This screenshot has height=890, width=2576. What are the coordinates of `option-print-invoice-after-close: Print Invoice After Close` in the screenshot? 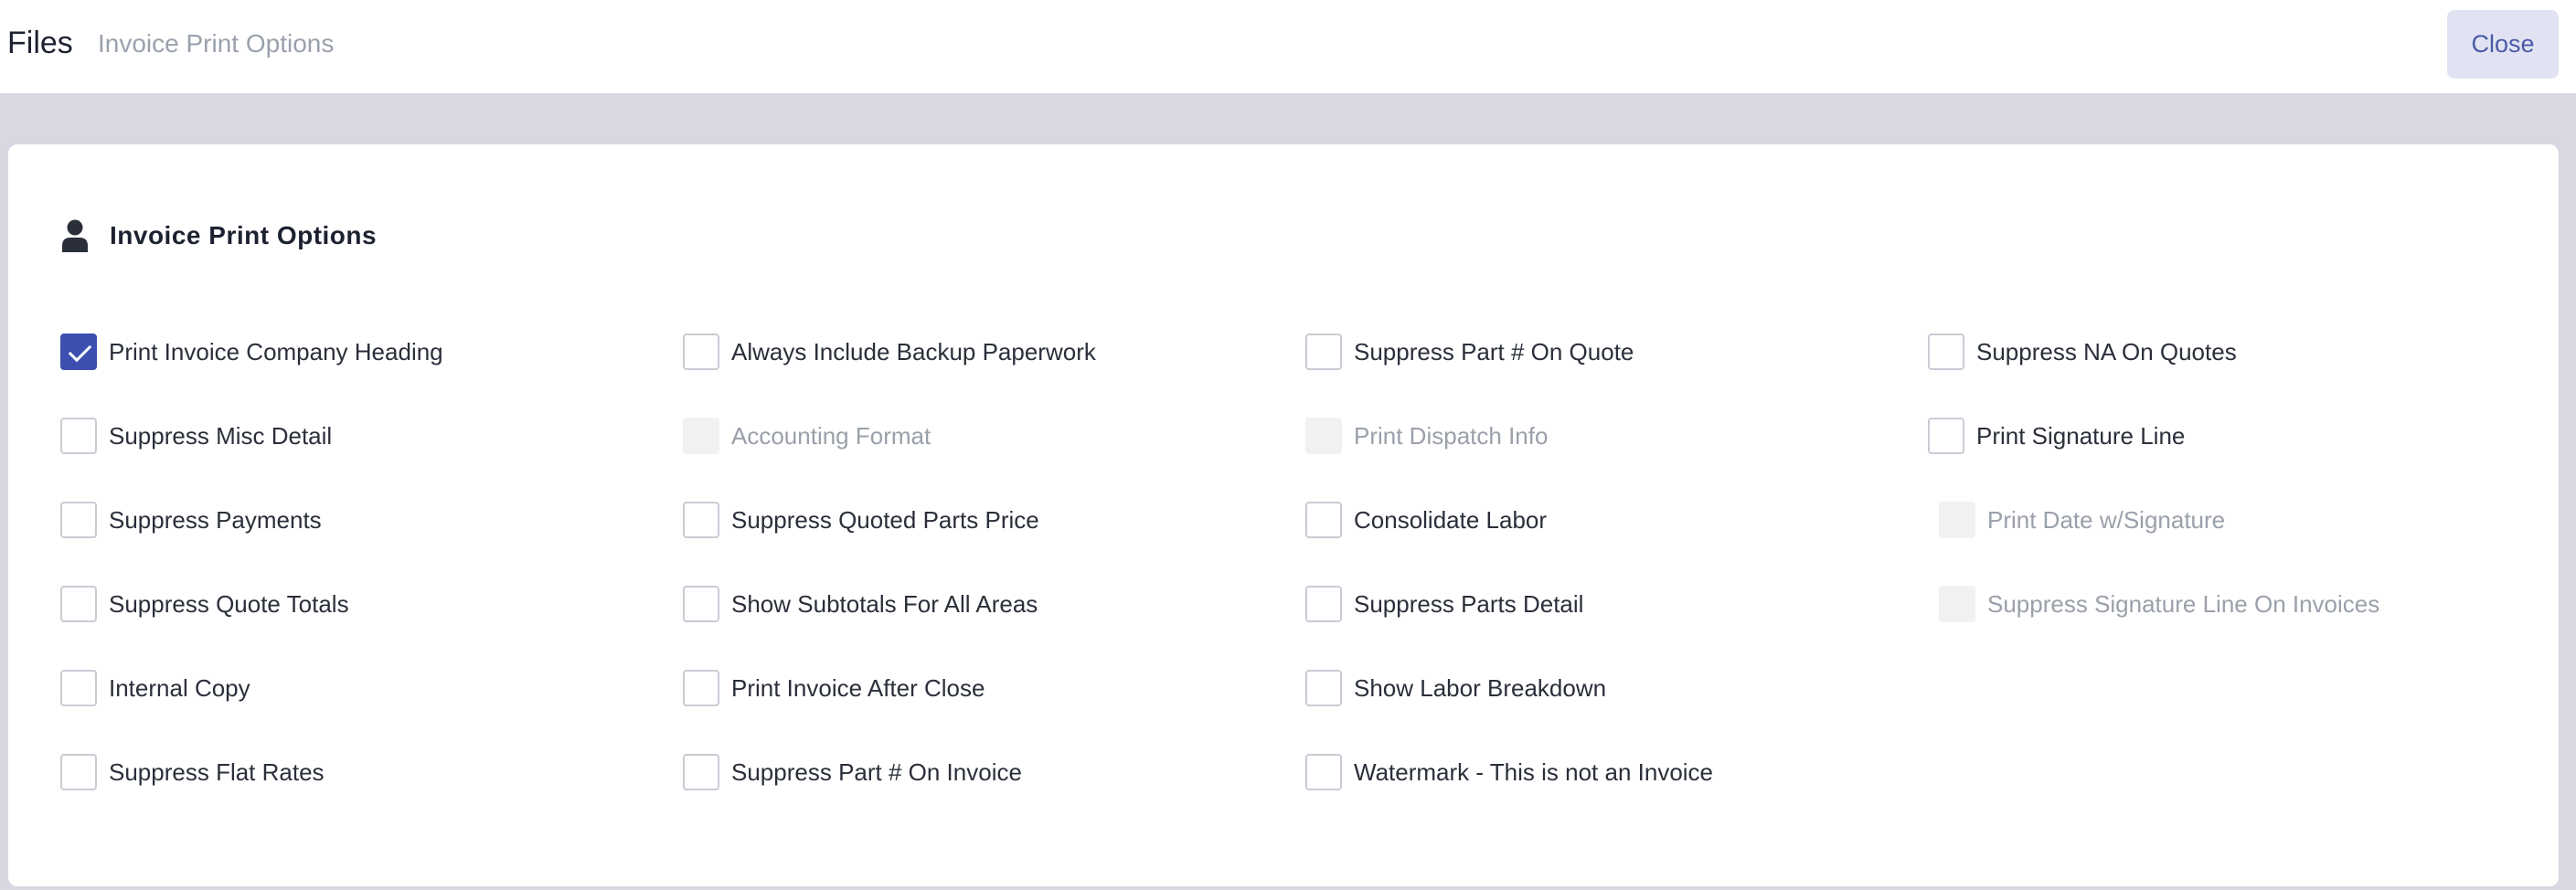 It's located at (834, 688).